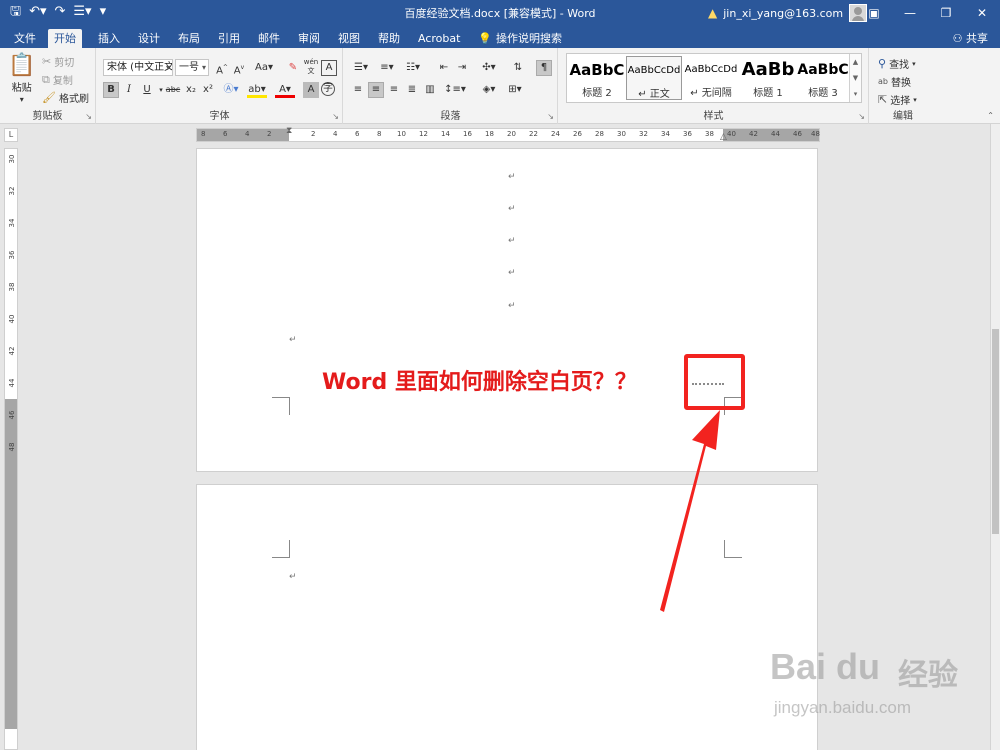 The width and height of the screenshot is (1000, 750). Describe the element at coordinates (518, 68) in the screenshot. I see `sort-icon: ⇅` at that location.